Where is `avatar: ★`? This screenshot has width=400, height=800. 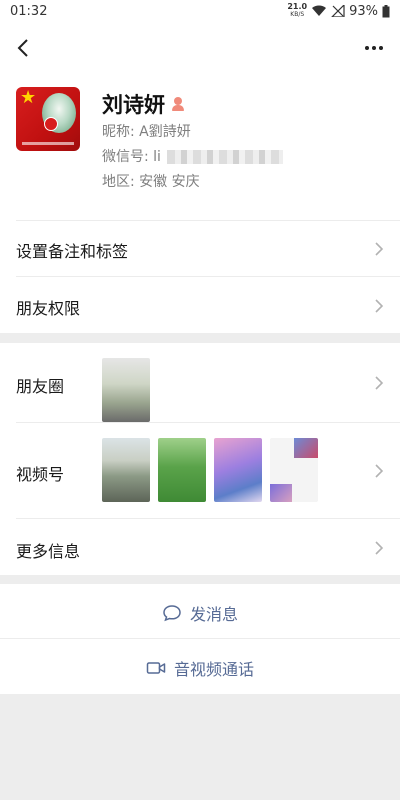
avatar: ★ is located at coordinates (48, 119).